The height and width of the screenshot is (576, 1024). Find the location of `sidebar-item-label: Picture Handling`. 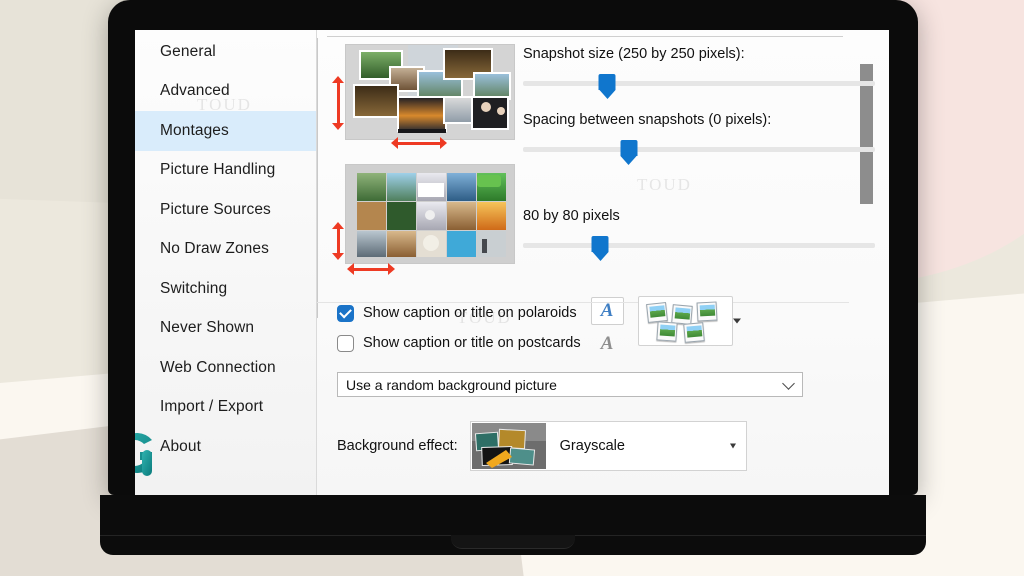

sidebar-item-label: Picture Handling is located at coordinates (218, 170).